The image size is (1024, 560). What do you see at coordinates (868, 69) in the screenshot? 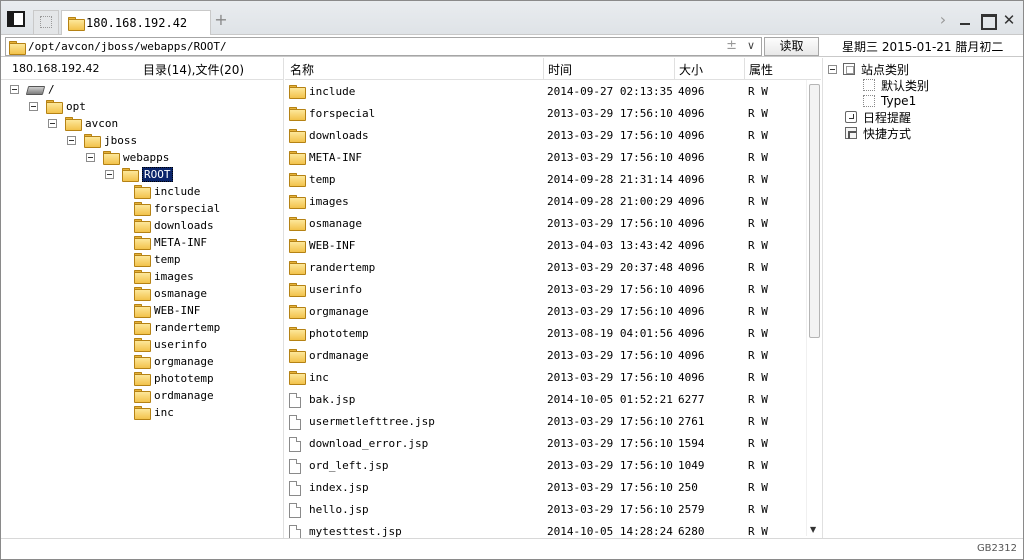
I see `site-panel-item: 站点类别` at bounding box center [868, 69].